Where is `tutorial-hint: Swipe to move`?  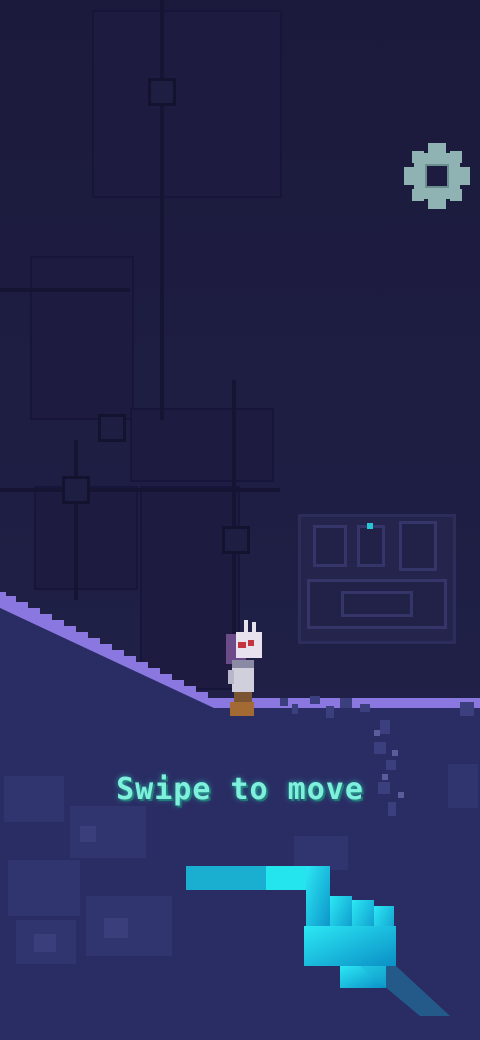
tutorial-hint: Swipe to move is located at coordinates (240, 789).